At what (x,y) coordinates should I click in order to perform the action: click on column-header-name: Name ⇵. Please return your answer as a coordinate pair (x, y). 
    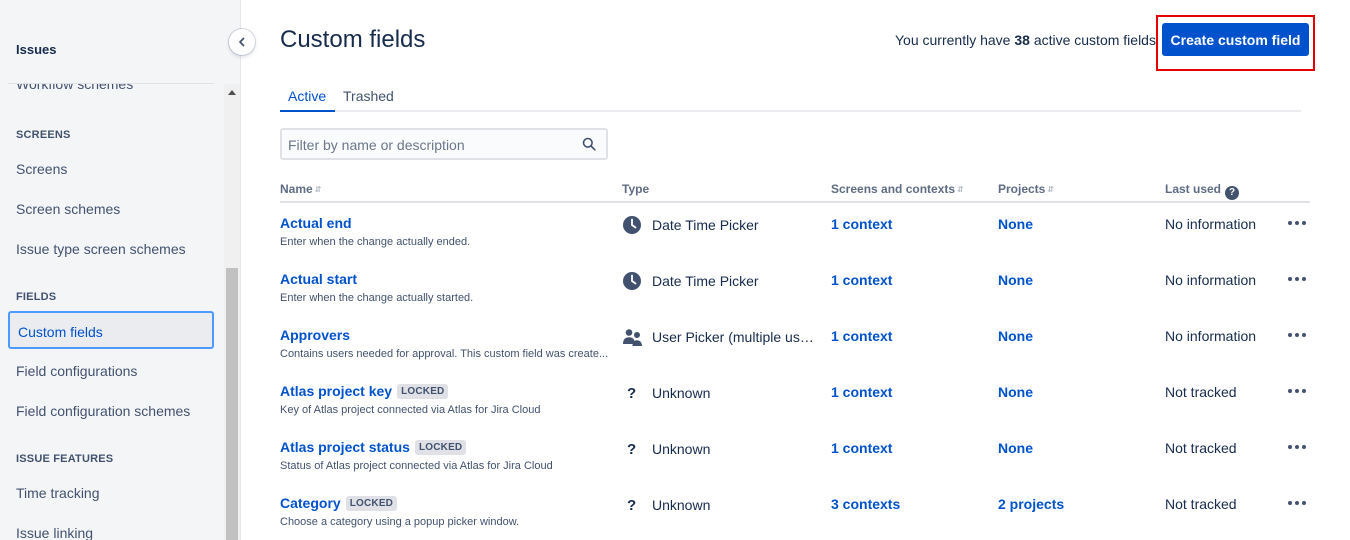
    Looking at the image, I should click on (300, 189).